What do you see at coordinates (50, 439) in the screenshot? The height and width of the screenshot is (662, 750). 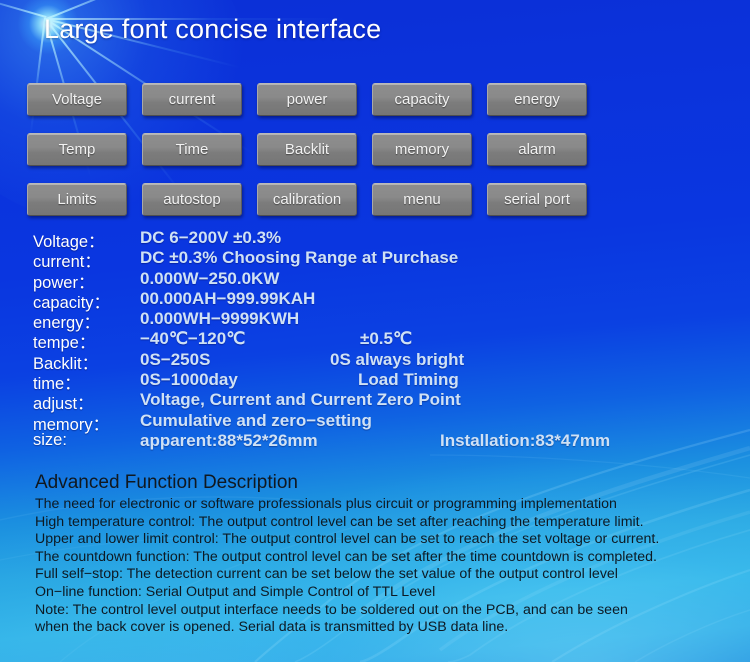 I see `spec-label: size:` at bounding box center [50, 439].